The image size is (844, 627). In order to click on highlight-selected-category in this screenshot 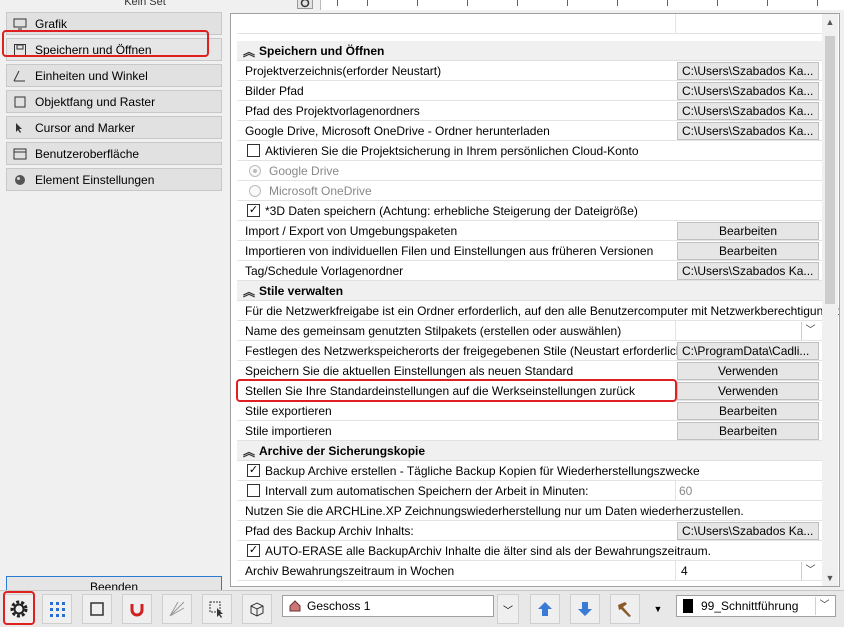, I will do `click(105, 43)`.